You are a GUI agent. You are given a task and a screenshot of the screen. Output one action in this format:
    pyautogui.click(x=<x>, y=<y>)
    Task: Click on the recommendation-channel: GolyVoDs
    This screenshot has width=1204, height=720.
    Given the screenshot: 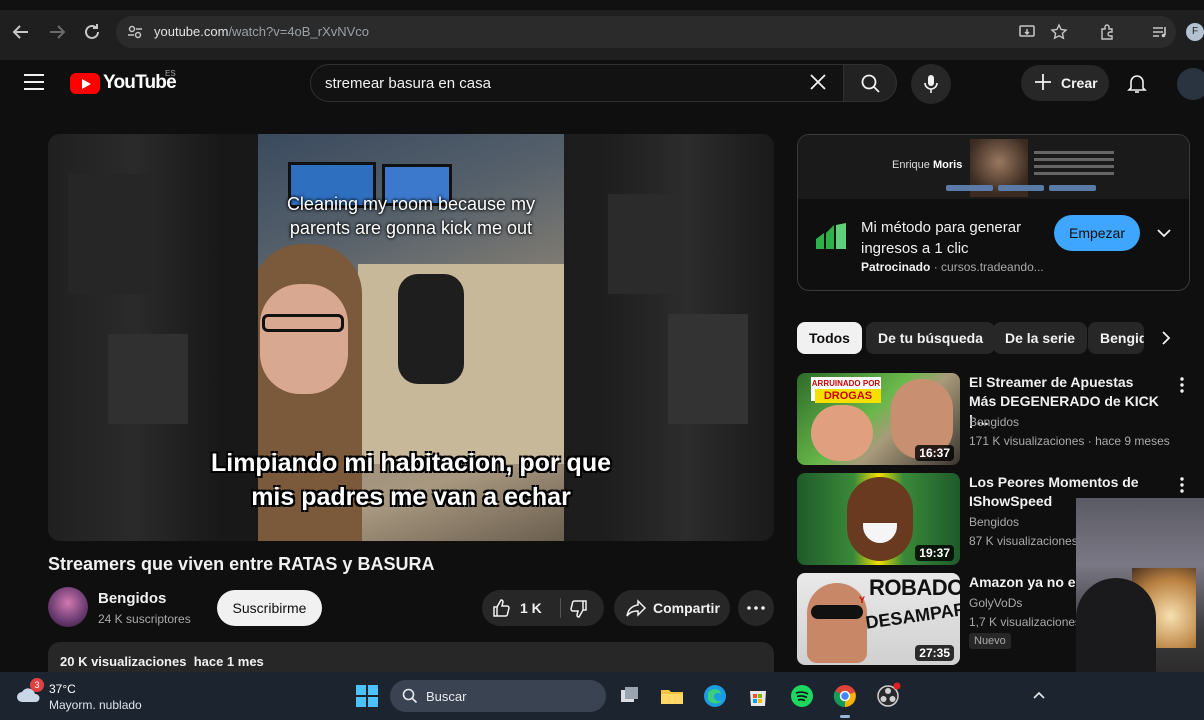 What is the action you would take?
    pyautogui.click(x=995, y=603)
    